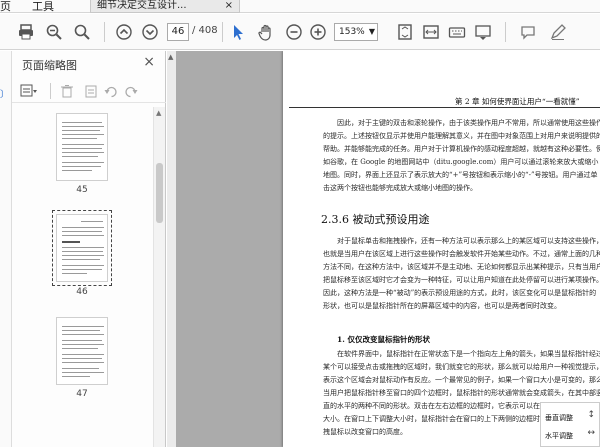 This screenshot has width=600, height=447. What do you see at coordinates (229, 6) in the screenshot?
I see `close-tab-icon: ×` at bounding box center [229, 6].